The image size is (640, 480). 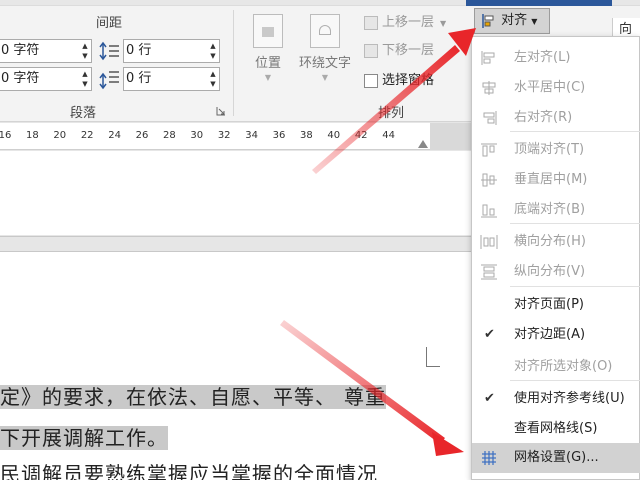 What do you see at coordinates (169, 135) in the screenshot?
I see `ruler-tick-label: 28` at bounding box center [169, 135].